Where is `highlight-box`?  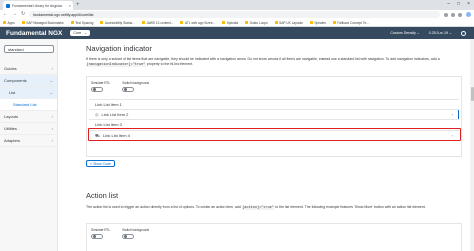 highlight-box is located at coordinates (274, 134).